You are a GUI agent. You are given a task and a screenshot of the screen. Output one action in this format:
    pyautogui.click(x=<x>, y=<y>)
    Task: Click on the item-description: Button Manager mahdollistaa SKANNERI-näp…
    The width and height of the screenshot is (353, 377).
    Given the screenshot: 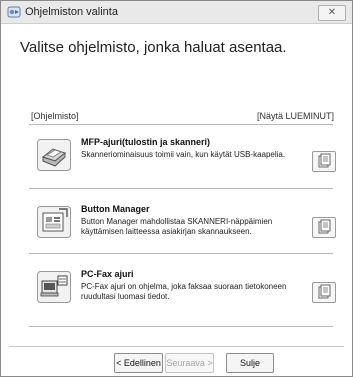 What is the action you would take?
    pyautogui.click(x=177, y=226)
    